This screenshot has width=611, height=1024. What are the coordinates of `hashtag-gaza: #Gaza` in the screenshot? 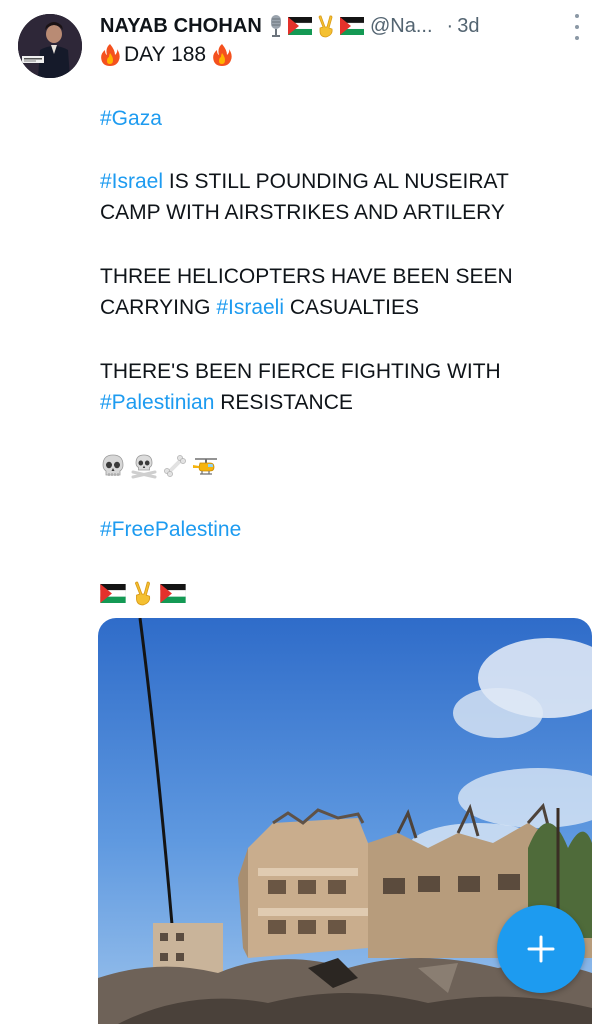 It's located at (131, 118).